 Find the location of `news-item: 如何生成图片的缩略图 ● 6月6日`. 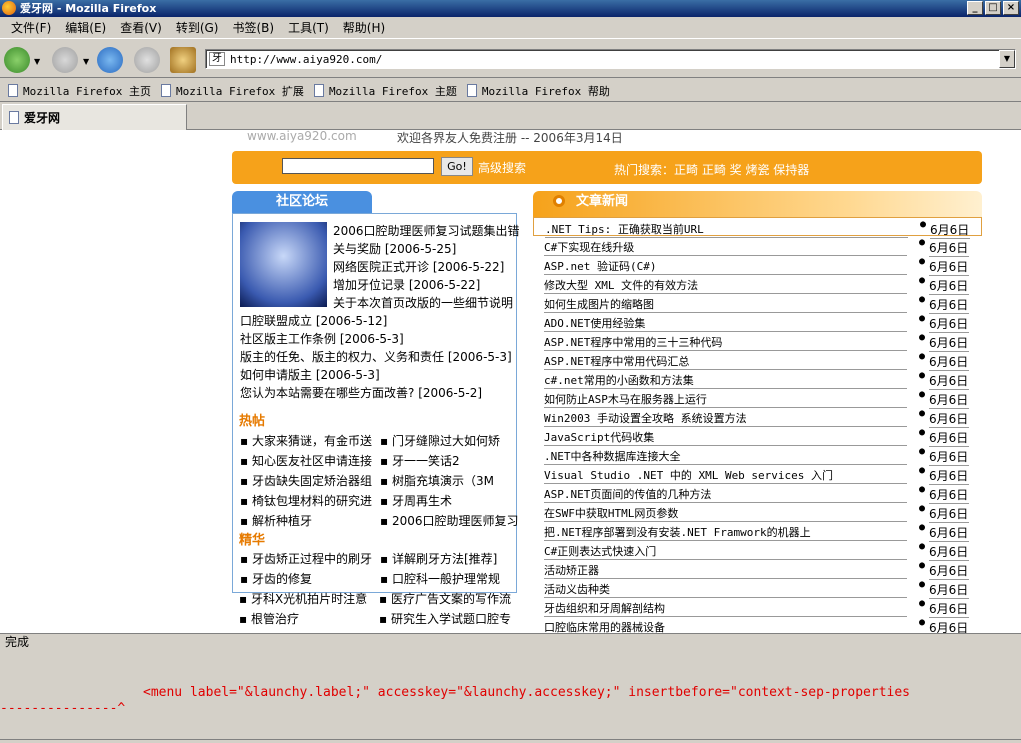

news-item: 如何生成图片的缩略图 ● 6月6日 is located at coordinates (757, 303).